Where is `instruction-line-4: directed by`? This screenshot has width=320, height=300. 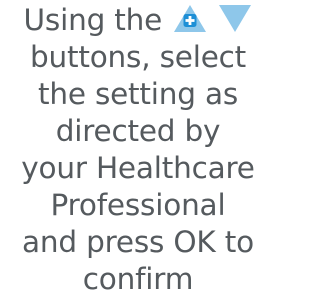
instruction-line-4: directed by is located at coordinates (138, 131).